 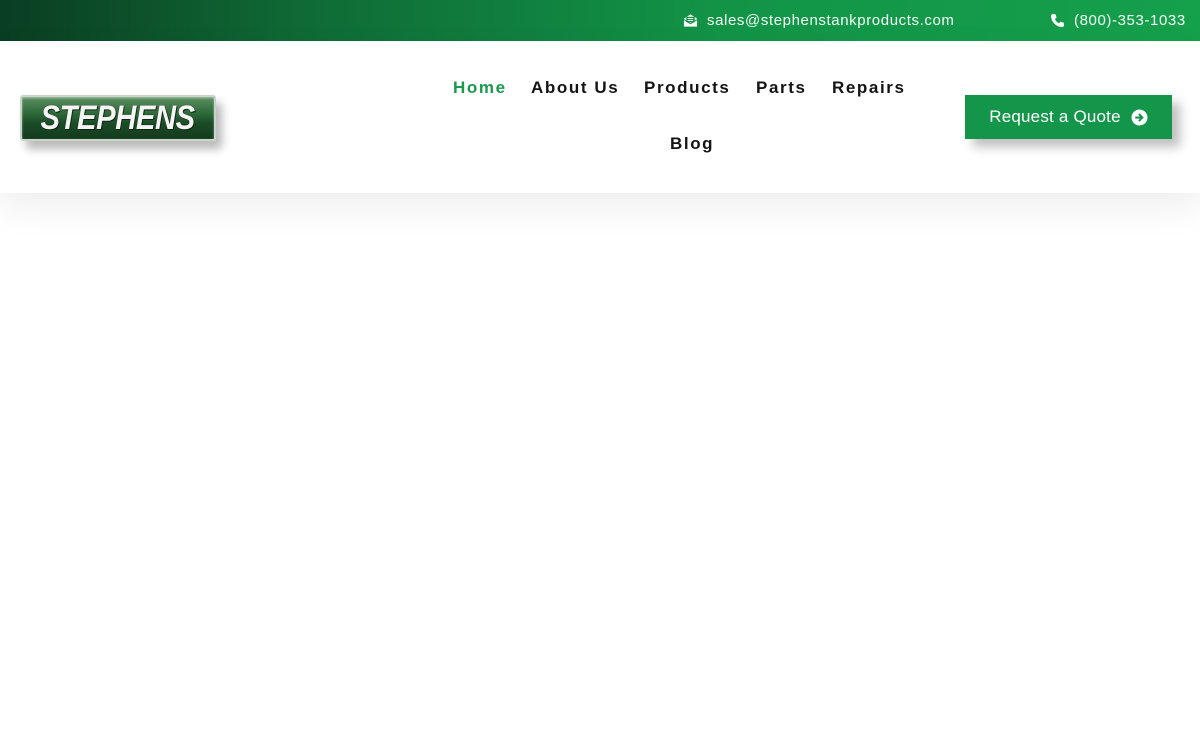 I want to click on envelope-open-icon, so click(x=690, y=20).